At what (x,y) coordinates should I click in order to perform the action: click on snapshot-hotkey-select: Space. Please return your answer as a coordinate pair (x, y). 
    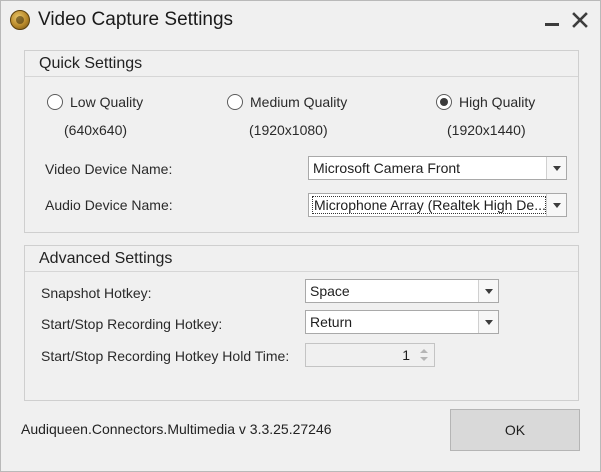
    Looking at the image, I should click on (402, 291).